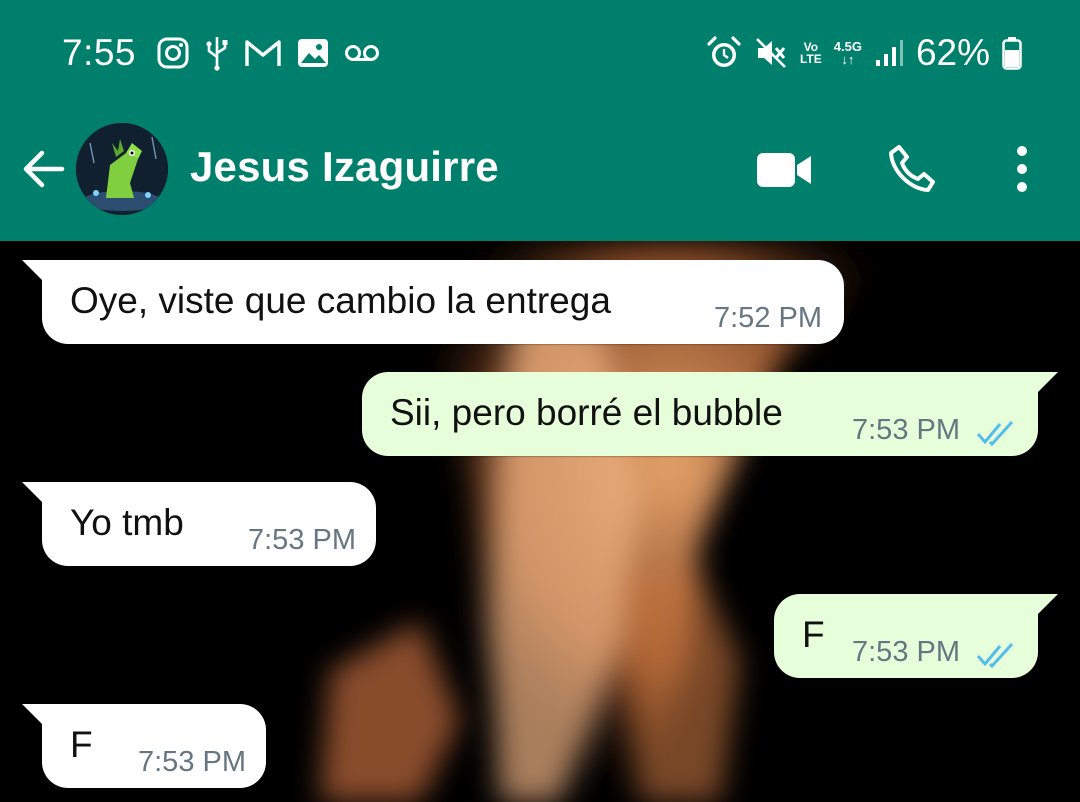 The height and width of the screenshot is (802, 1080). What do you see at coordinates (199, 524) in the screenshot?
I see `message-incoming: Yo tmb 7:53 PM` at bounding box center [199, 524].